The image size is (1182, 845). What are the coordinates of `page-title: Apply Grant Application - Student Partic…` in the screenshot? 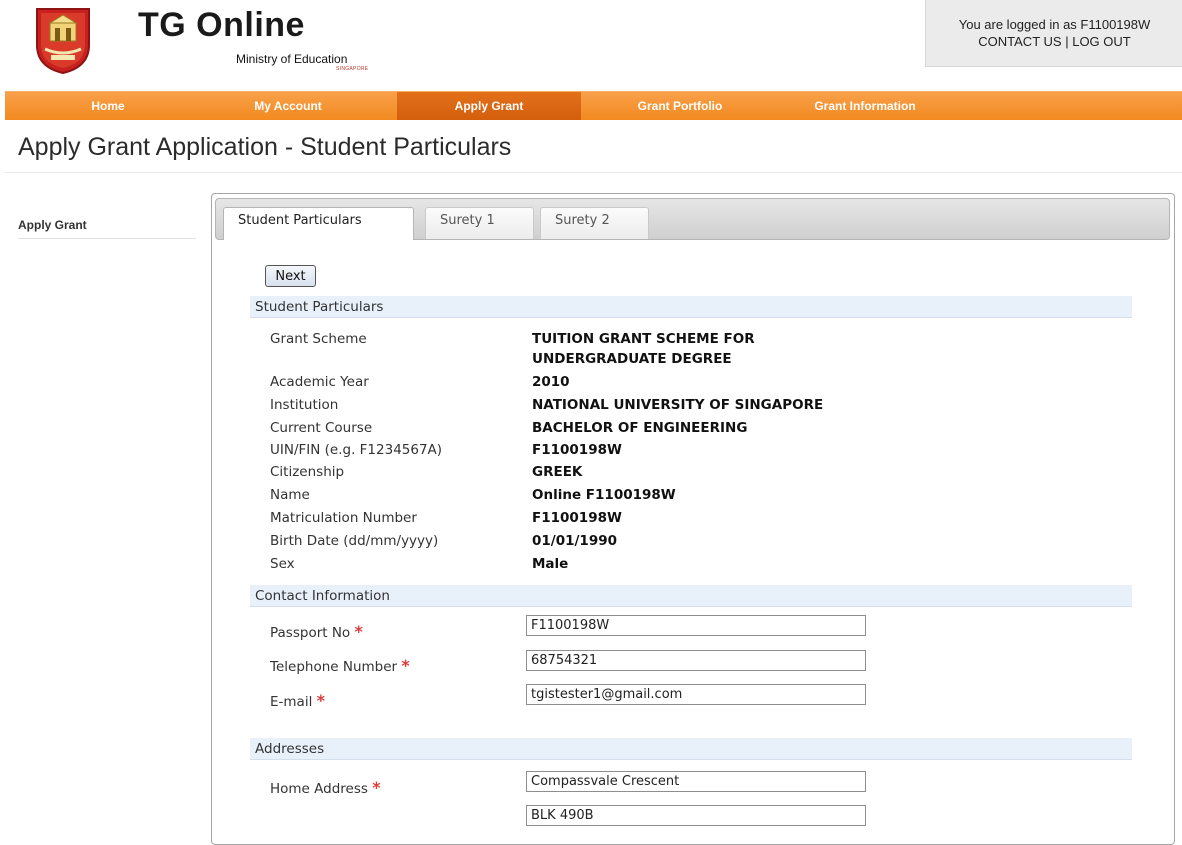 It's located at (265, 147).